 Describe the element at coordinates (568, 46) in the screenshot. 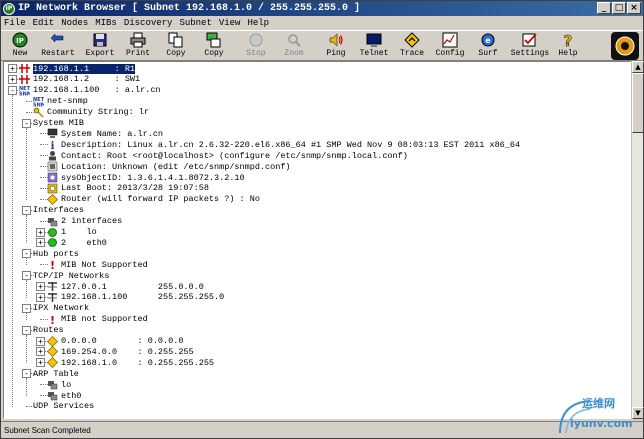

I see `help-button: ? Help` at that location.